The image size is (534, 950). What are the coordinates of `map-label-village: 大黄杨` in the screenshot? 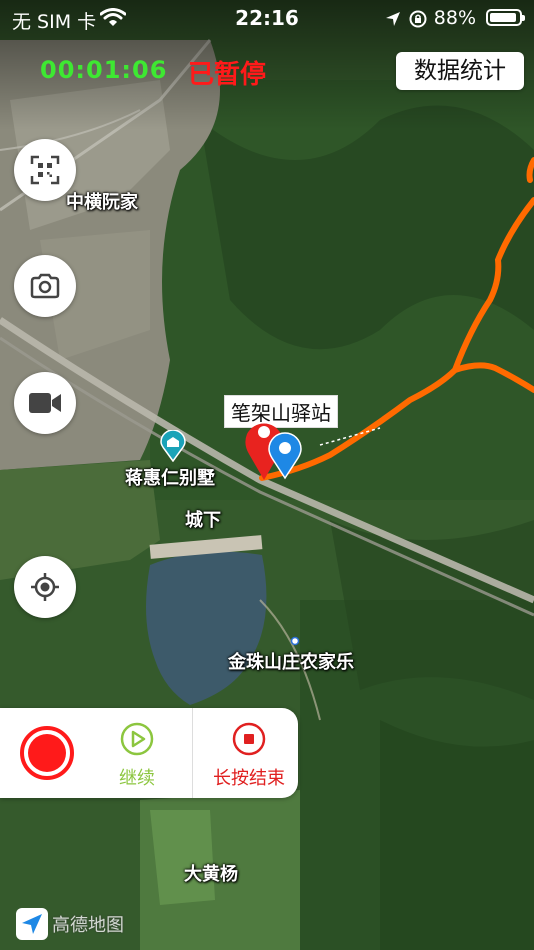 It's located at (211, 873).